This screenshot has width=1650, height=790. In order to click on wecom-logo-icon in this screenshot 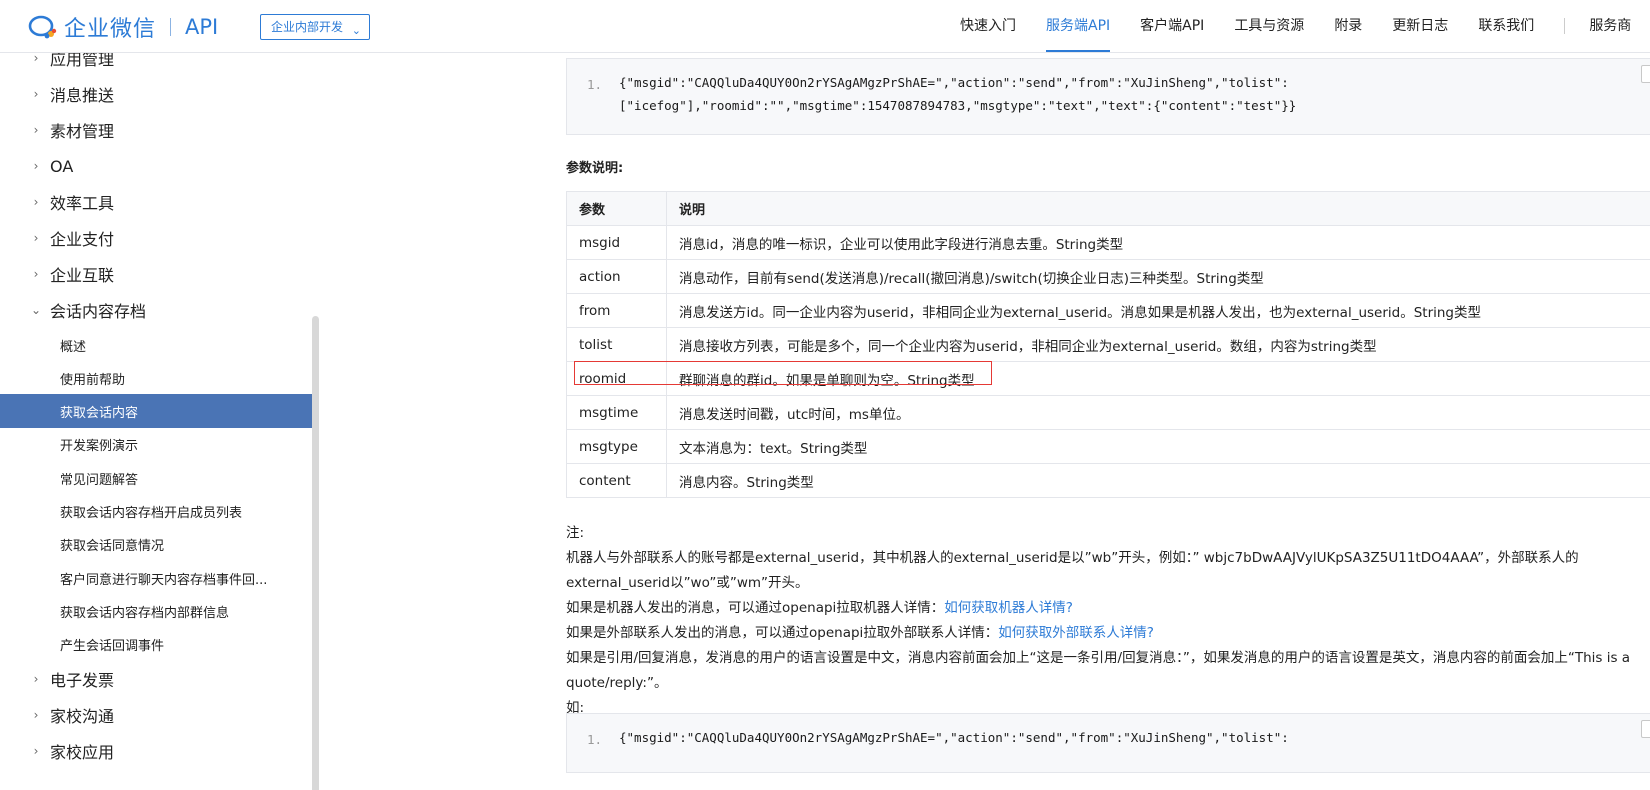, I will do `click(42, 27)`.